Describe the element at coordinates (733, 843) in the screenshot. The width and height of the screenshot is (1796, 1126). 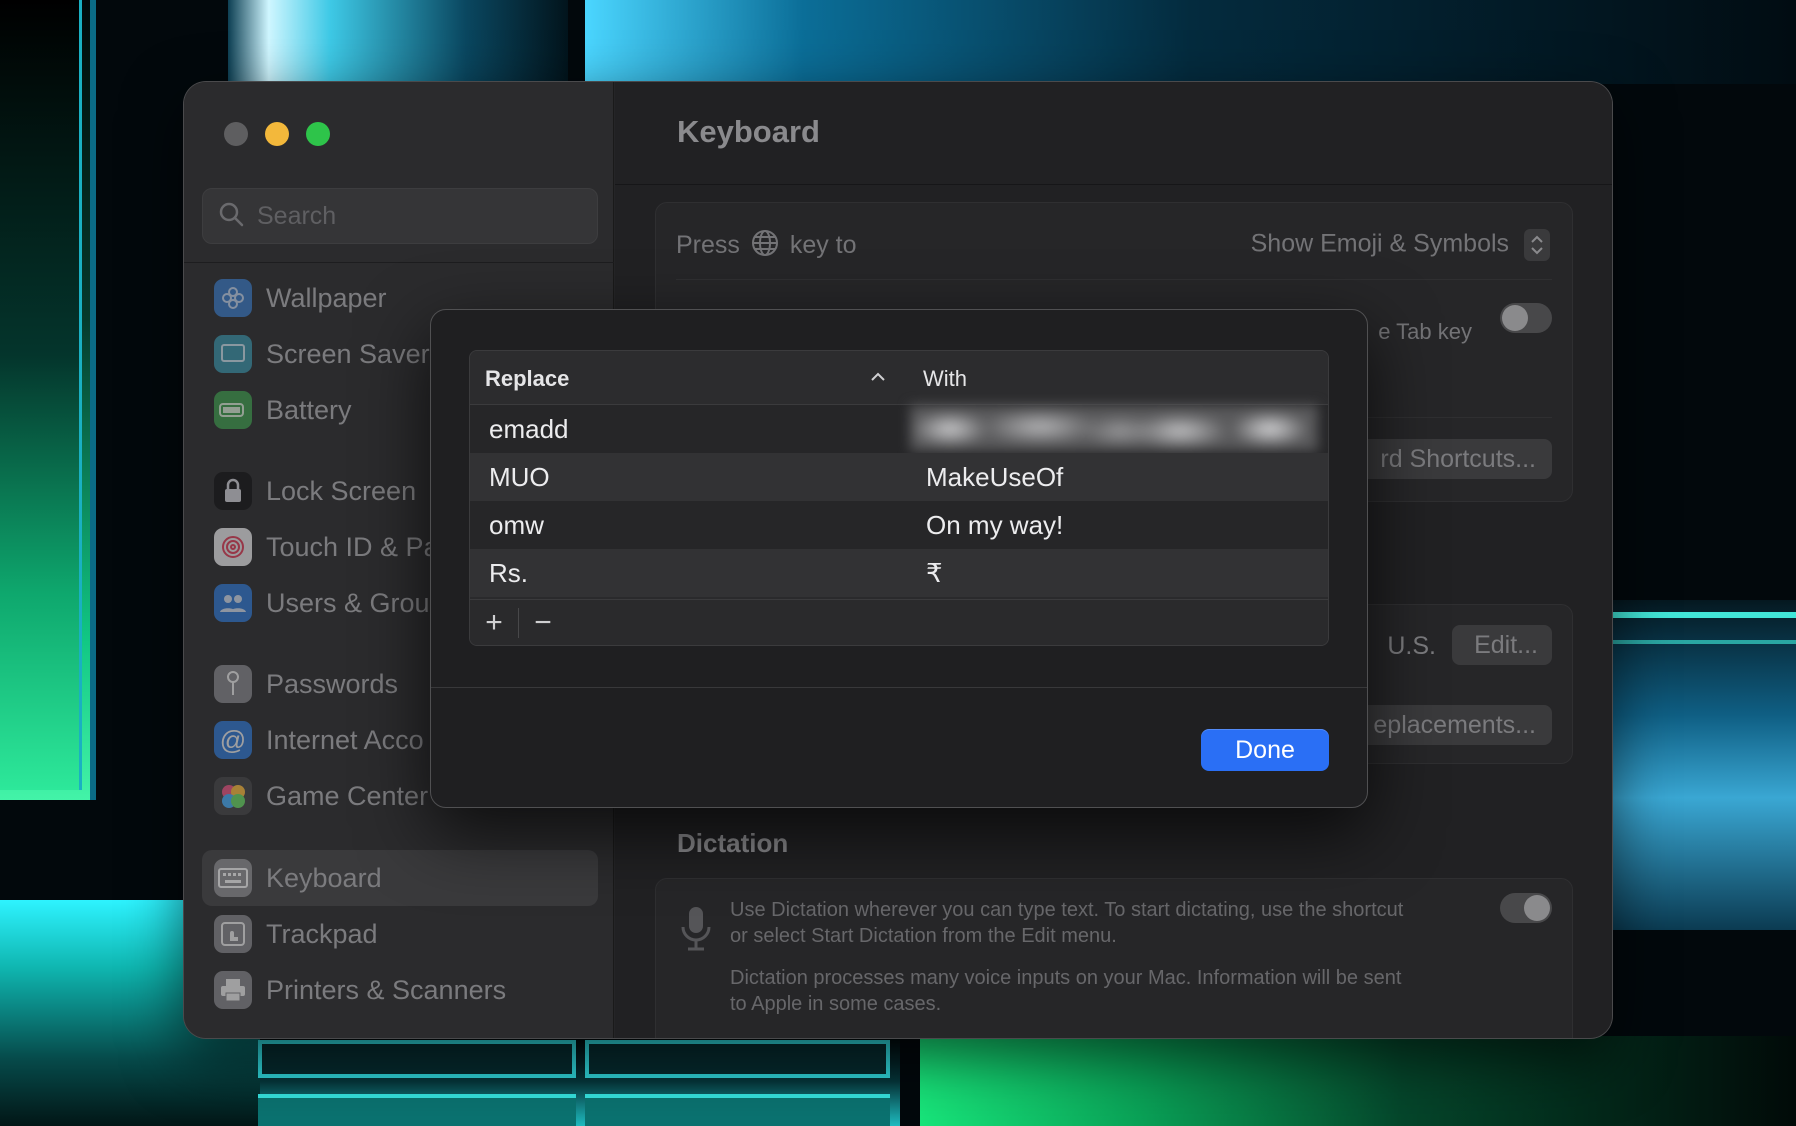
I see `dictation-section-title: Dictation` at that location.